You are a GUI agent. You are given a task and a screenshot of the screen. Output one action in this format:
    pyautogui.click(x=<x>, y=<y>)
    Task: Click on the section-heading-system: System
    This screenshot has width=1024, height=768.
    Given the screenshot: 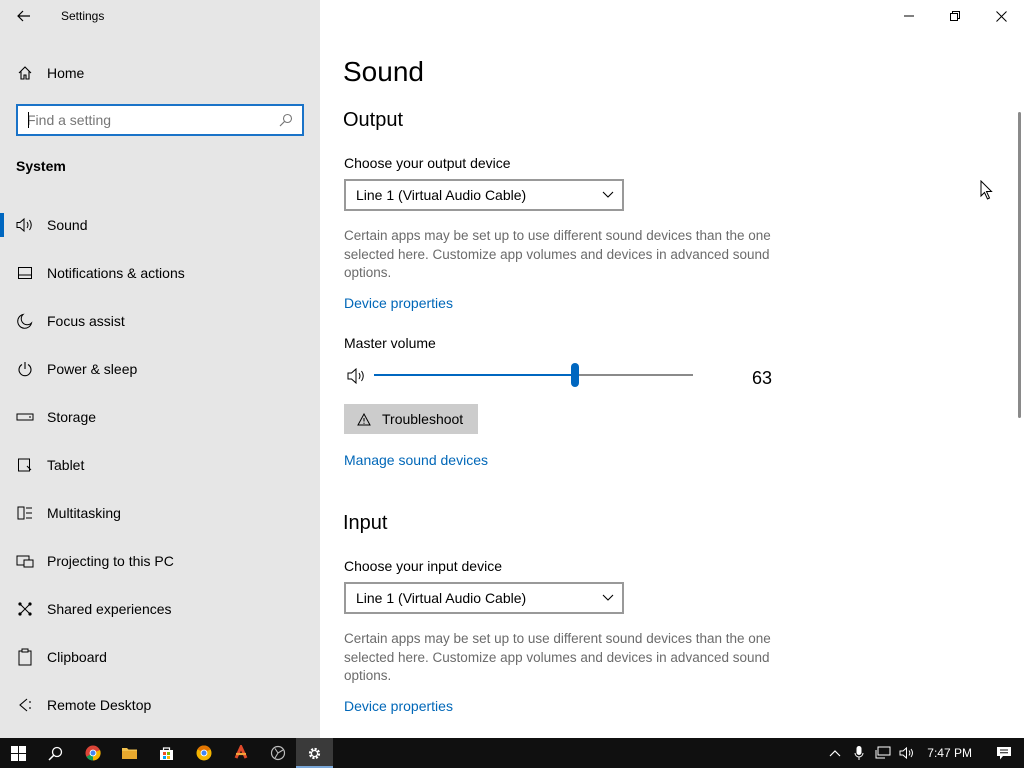 What is the action you would take?
    pyautogui.click(x=41, y=166)
    